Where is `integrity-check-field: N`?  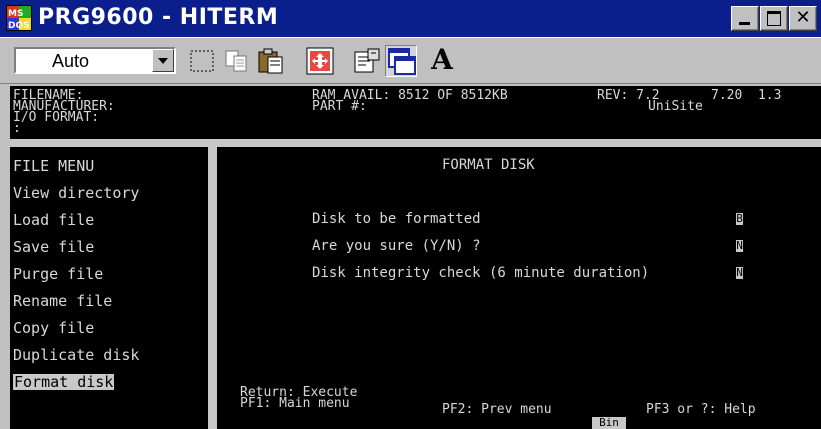 integrity-check-field: N is located at coordinates (739, 273).